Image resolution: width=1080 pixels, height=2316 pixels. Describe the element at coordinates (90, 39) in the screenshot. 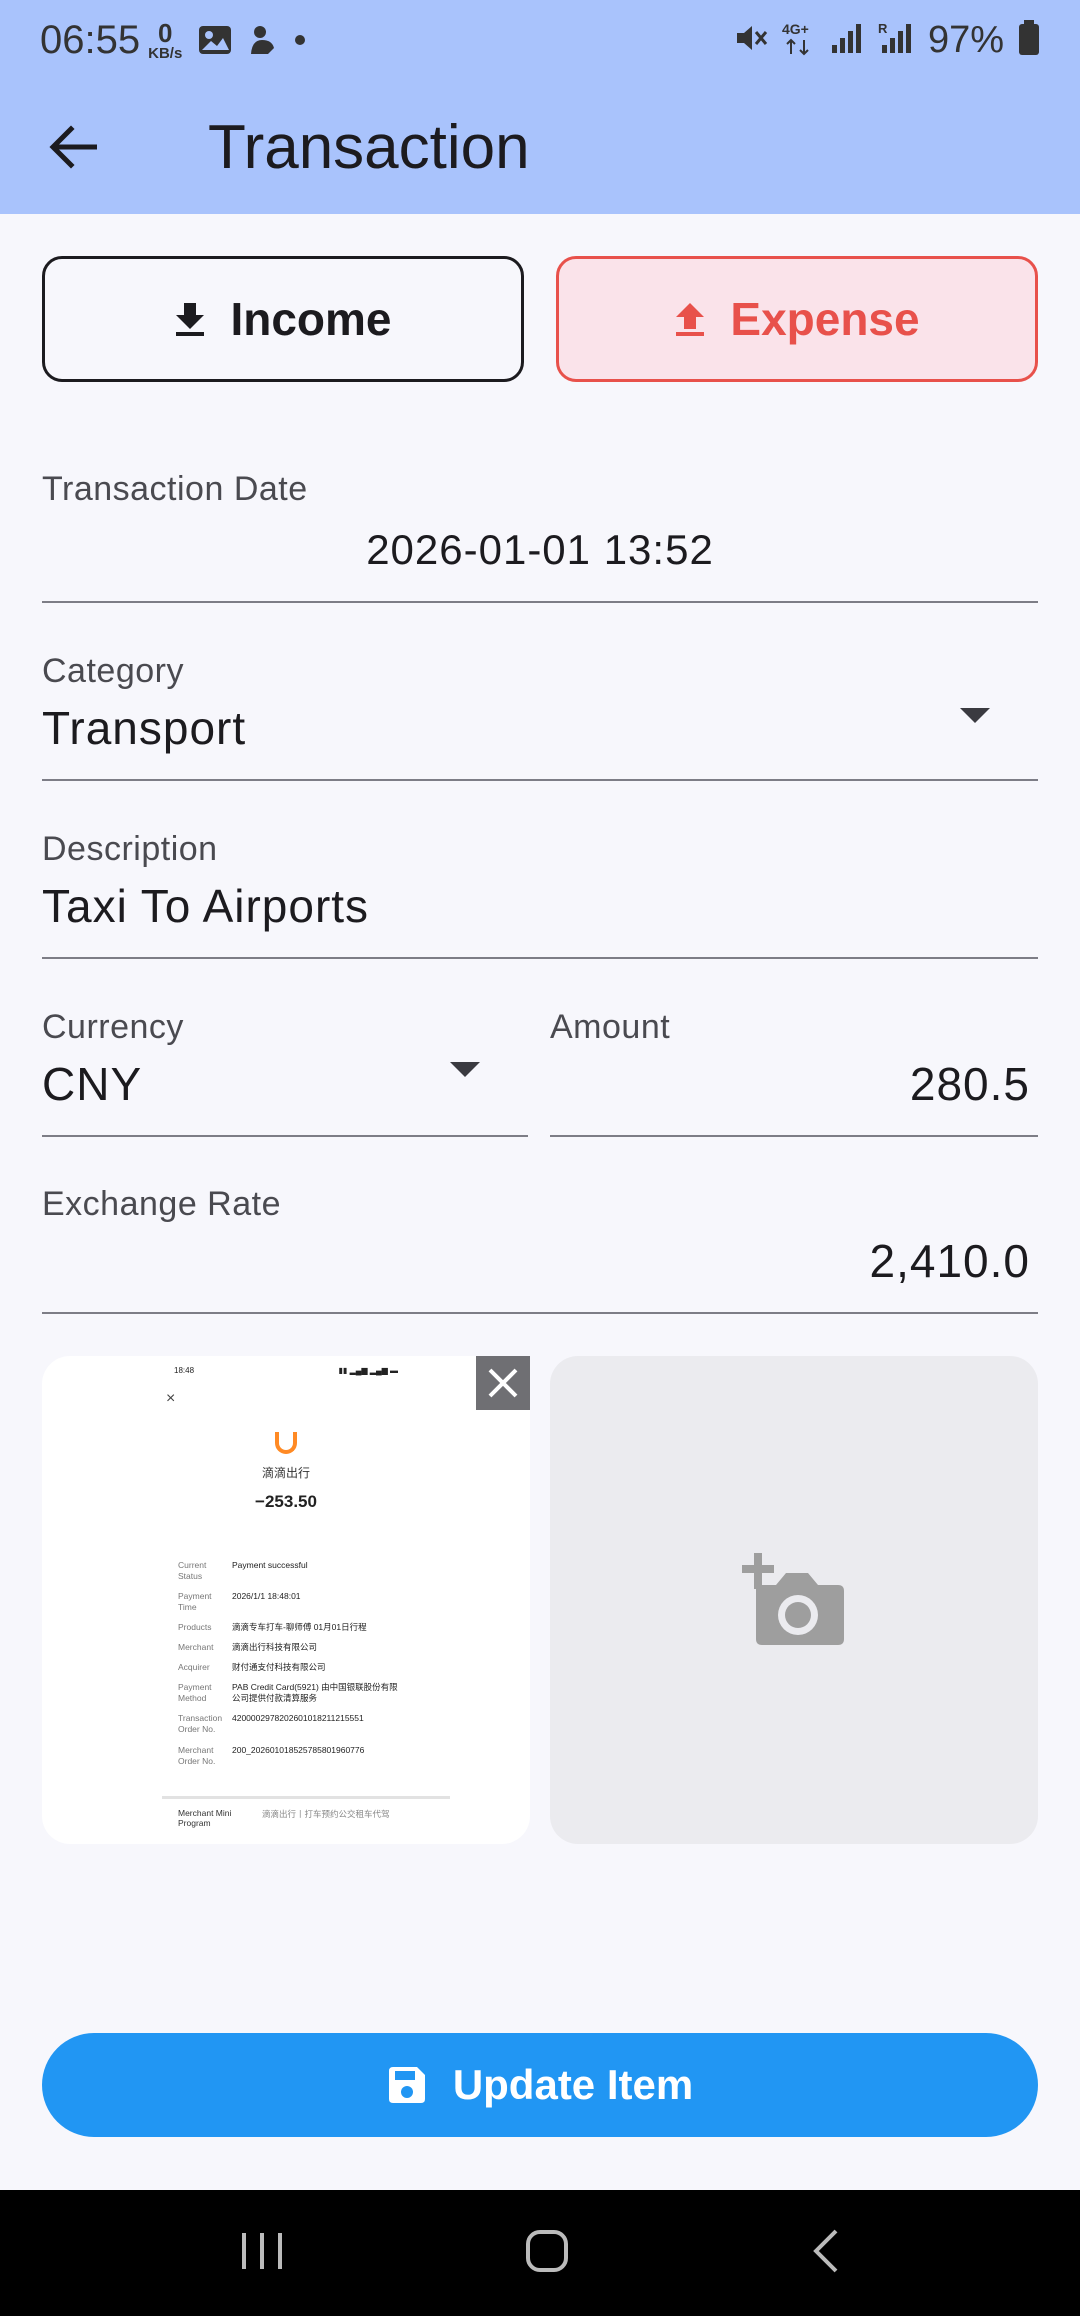

I see `status-time: 06:55` at that location.